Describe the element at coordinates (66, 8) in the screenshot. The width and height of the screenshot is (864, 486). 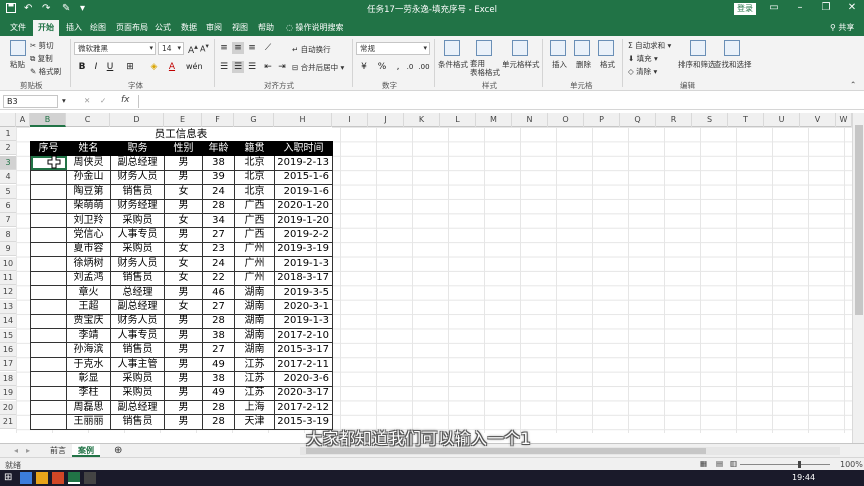
I see `brush-icon: ✎` at that location.